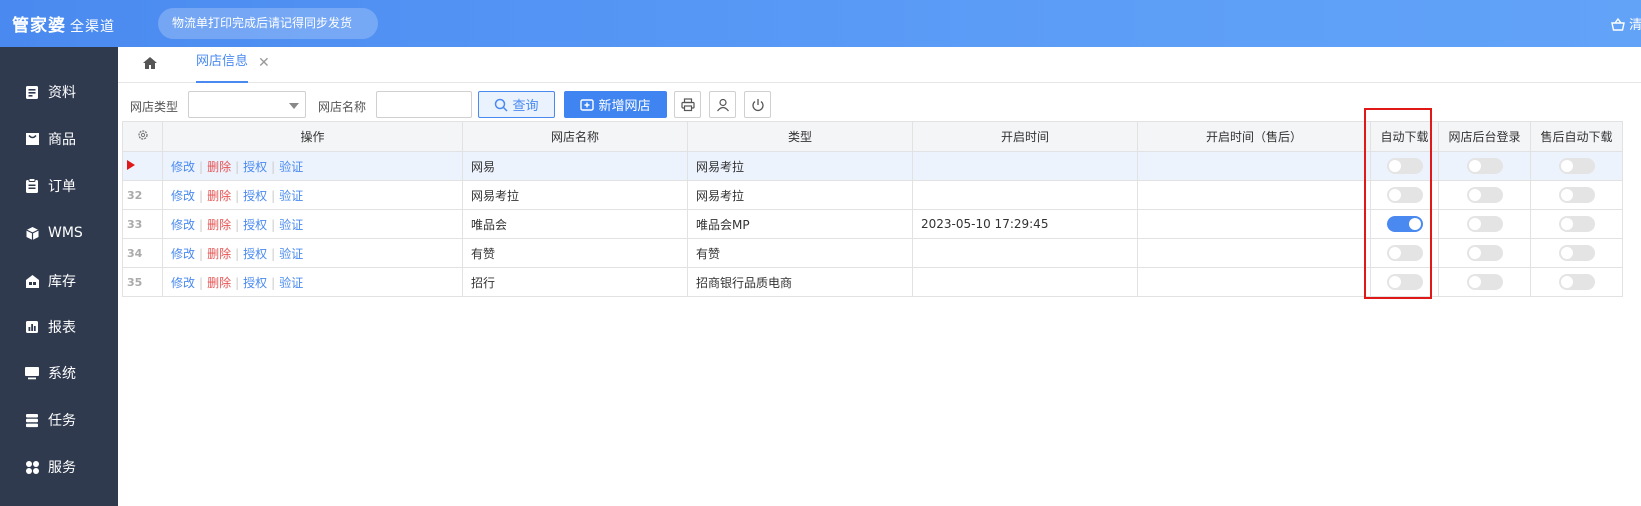 Image resolution: width=1641 pixels, height=506 pixels. I want to click on home-icon, so click(150, 63).